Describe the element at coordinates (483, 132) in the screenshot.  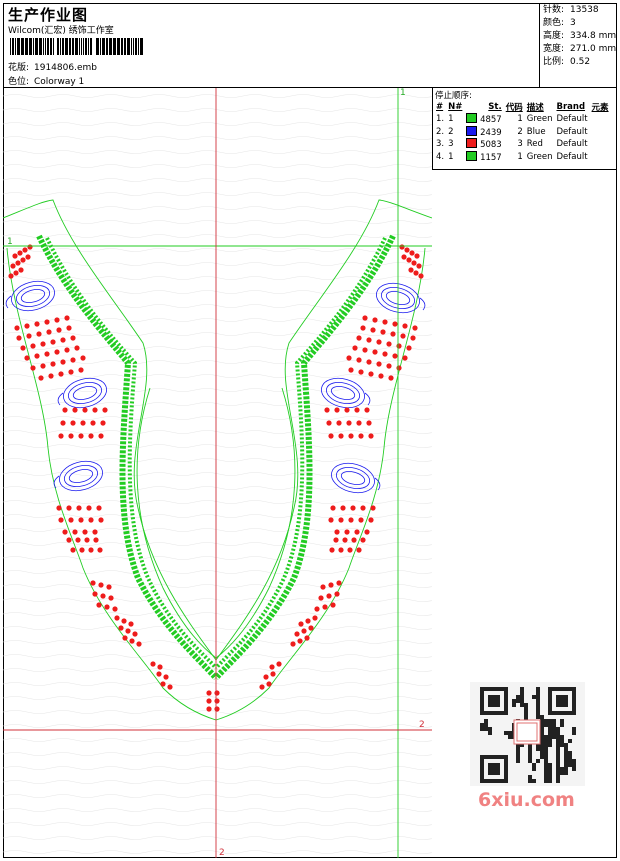
I see `stitch-cell: 2439` at that location.